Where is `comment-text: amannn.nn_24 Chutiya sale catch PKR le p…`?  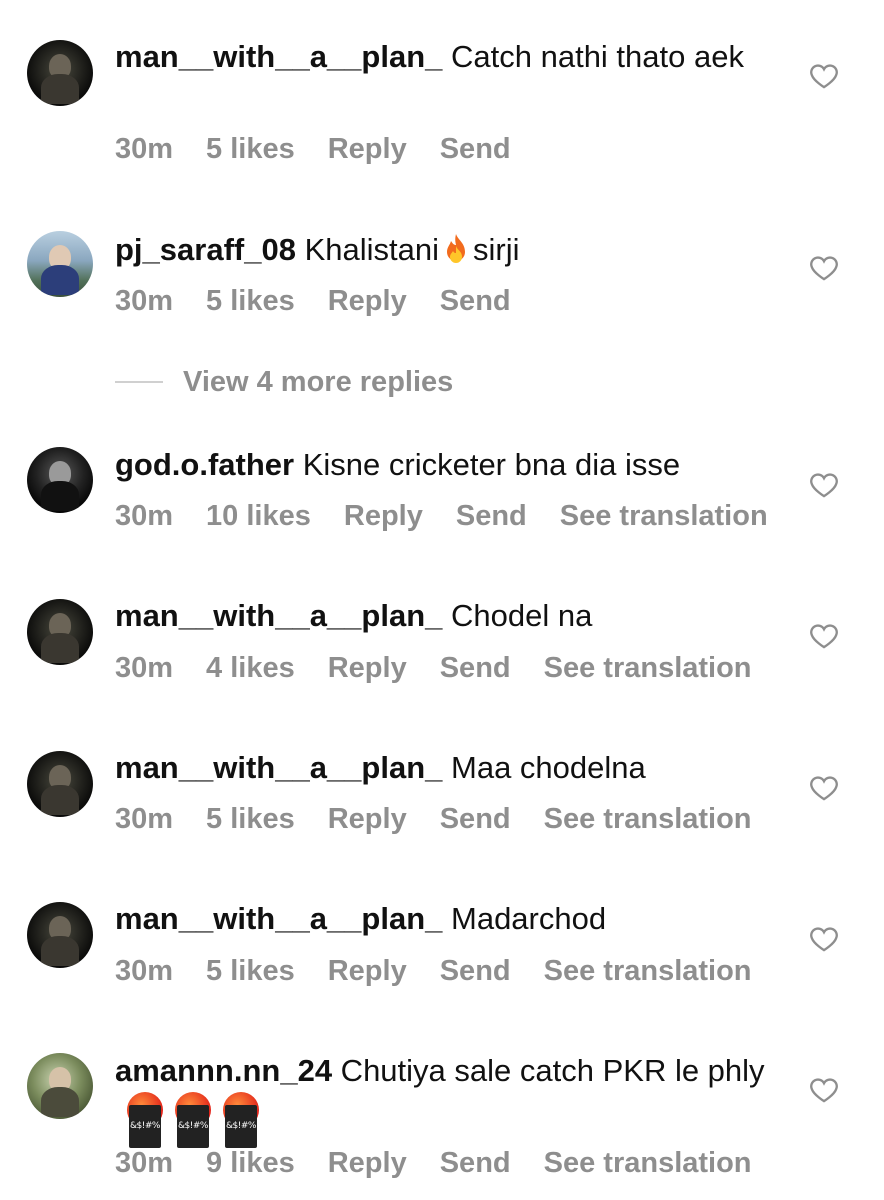
comment-text: amannn.nn_24 Chutiya sale catch PKR le p… is located at coordinates (445, 1099).